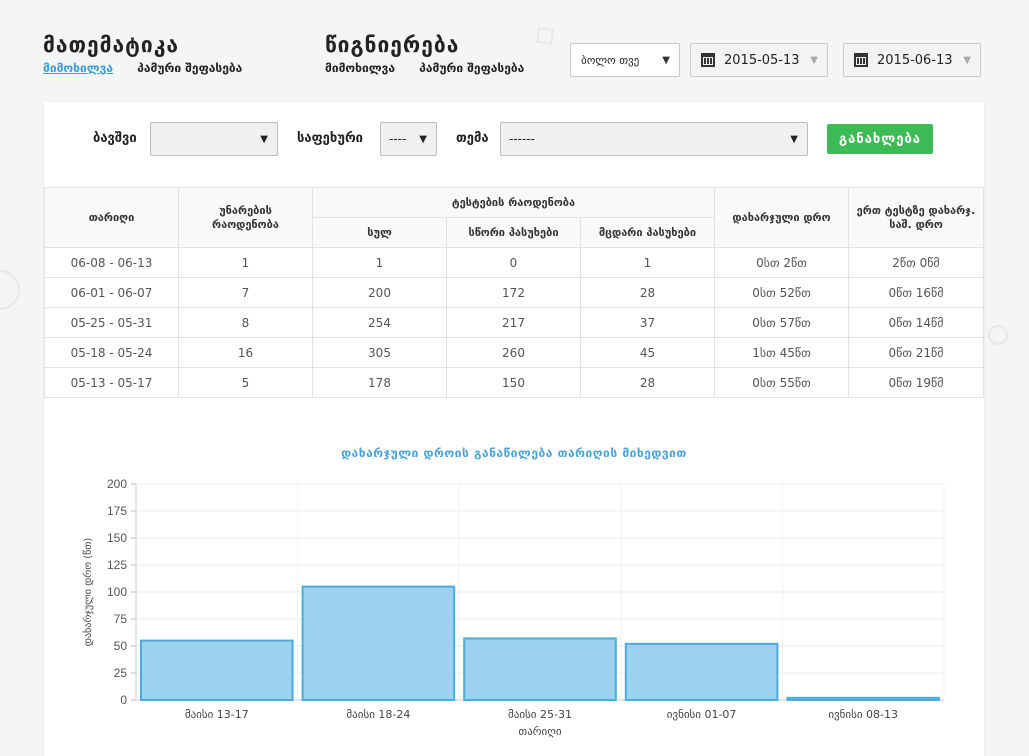 The width and height of the screenshot is (1029, 756). Describe the element at coordinates (245, 322) in the screenshot. I see `cell-skills: 8` at that location.